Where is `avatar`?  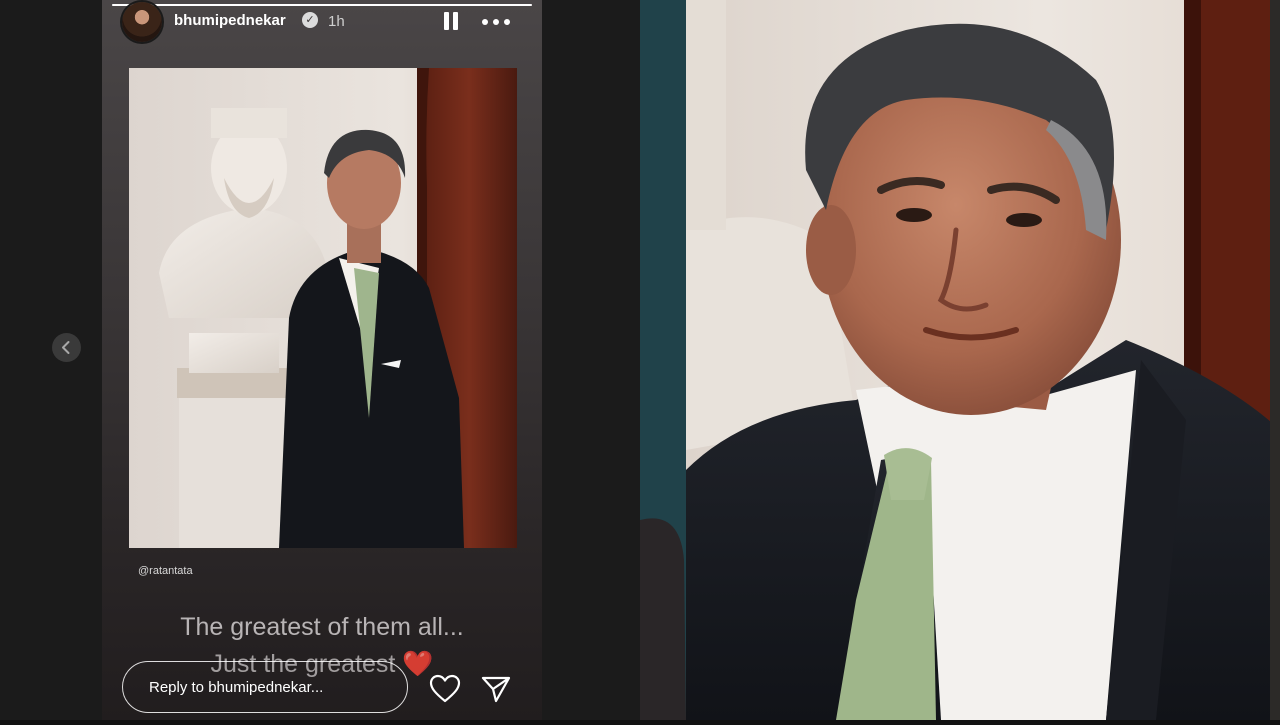
avatar is located at coordinates (142, 22).